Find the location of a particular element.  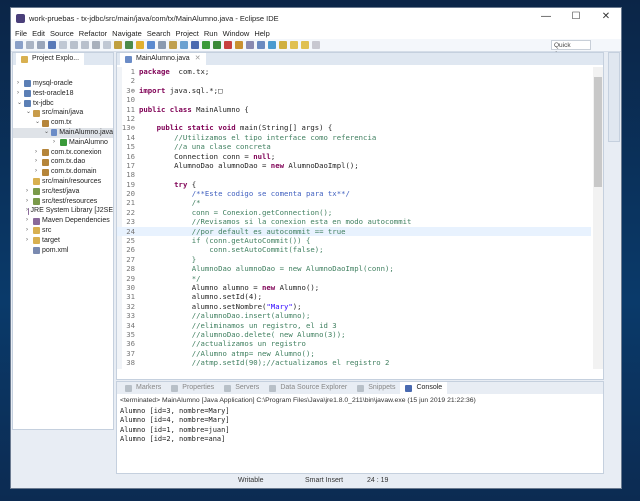

tab-data-source-explorer: Data Source Explorer is located at coordinates (308, 388).